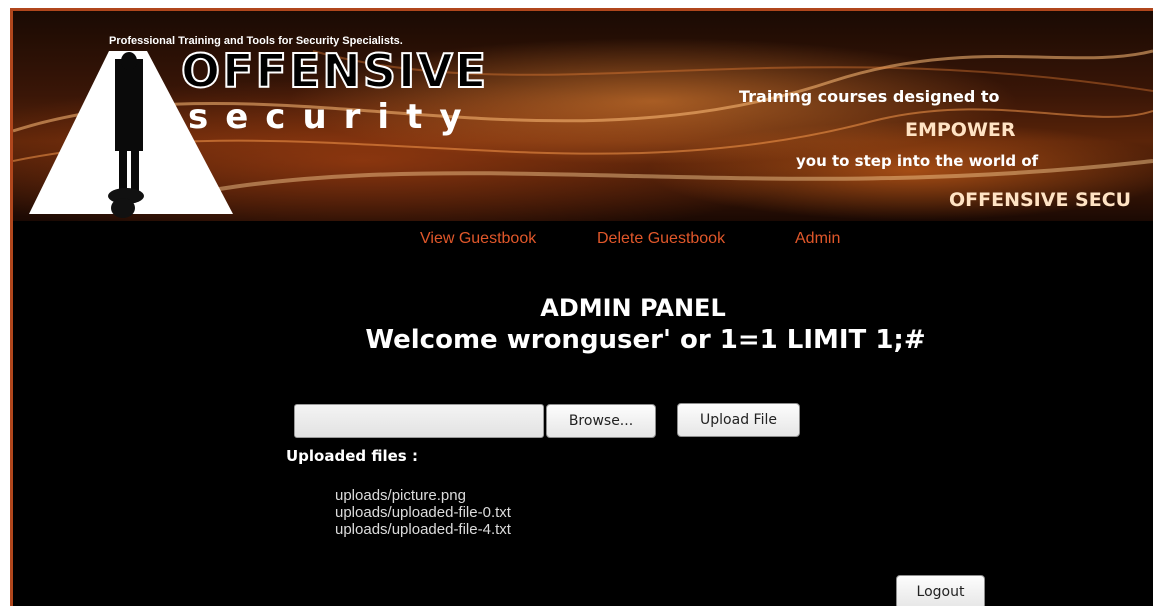 This screenshot has width=1153, height=606. I want to click on file-list-item: uploads/uploaded-file-0.txt, so click(423, 512).